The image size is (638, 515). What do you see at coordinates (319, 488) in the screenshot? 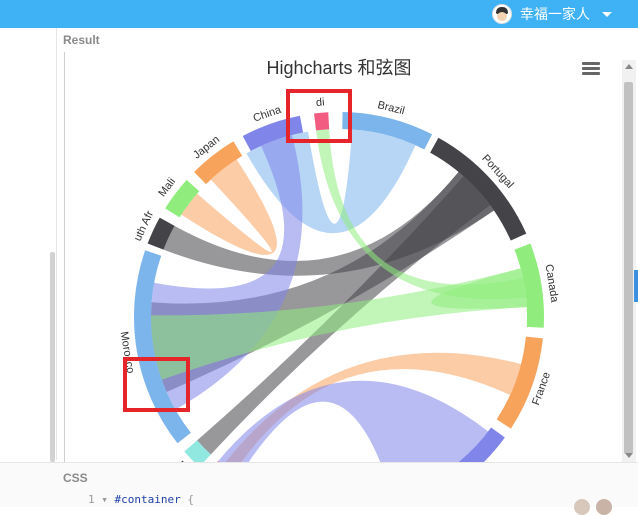
I see `css-editor-panel: CSS 1 ▾ #container {` at bounding box center [319, 488].